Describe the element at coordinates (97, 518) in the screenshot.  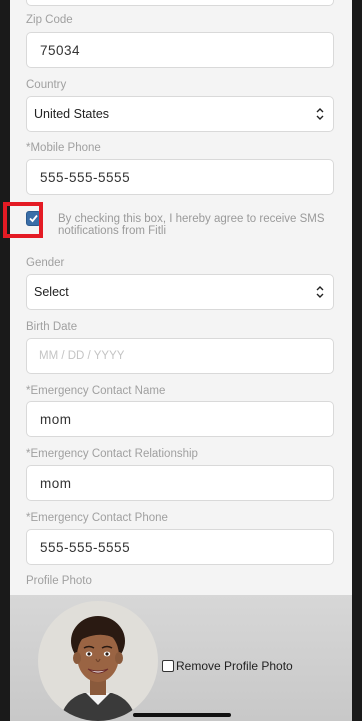
I see `emergency-contact-phone-label: *Emergency Contact Phone` at that location.